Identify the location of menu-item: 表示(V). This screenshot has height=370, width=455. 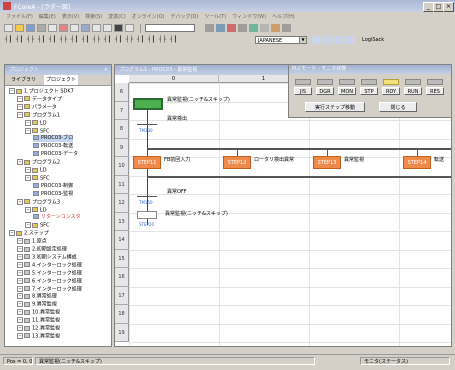
(70, 17).